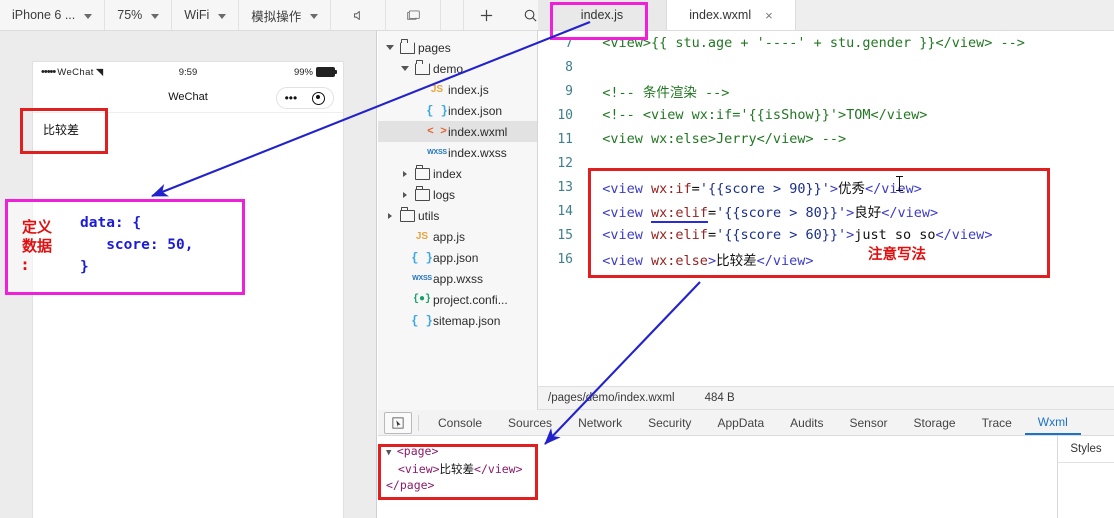  What do you see at coordinates (1085, 477) in the screenshot?
I see `styles-pane: Styles` at bounding box center [1085, 477].